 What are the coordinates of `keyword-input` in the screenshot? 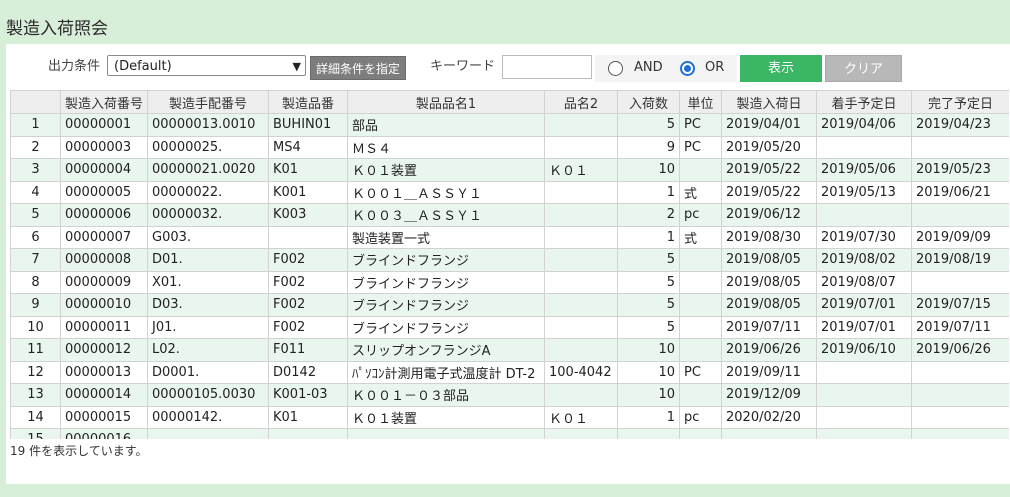 It's located at (547, 67).